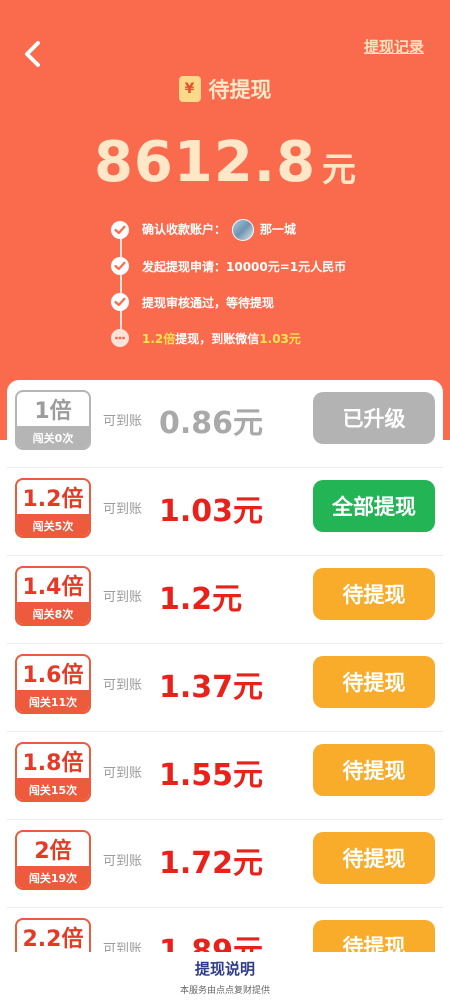 This screenshot has height=1000, width=450. Describe the element at coordinates (339, 170) in the screenshot. I see `amount-unit: 元` at that location.